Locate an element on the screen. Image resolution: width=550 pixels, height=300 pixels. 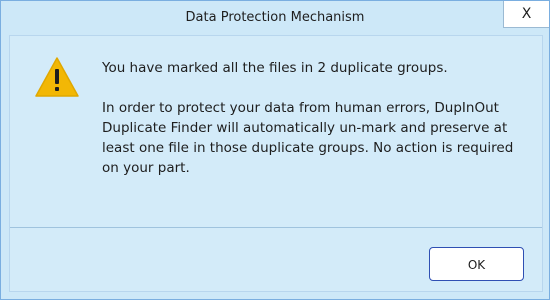
title-bar: Data Protection Mechanism X is located at coordinates (275, 18).